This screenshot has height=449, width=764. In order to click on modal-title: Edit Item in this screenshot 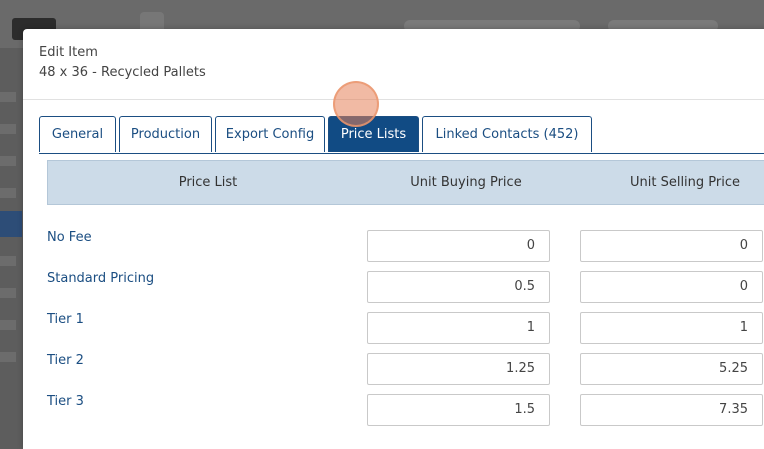, I will do `click(68, 52)`.